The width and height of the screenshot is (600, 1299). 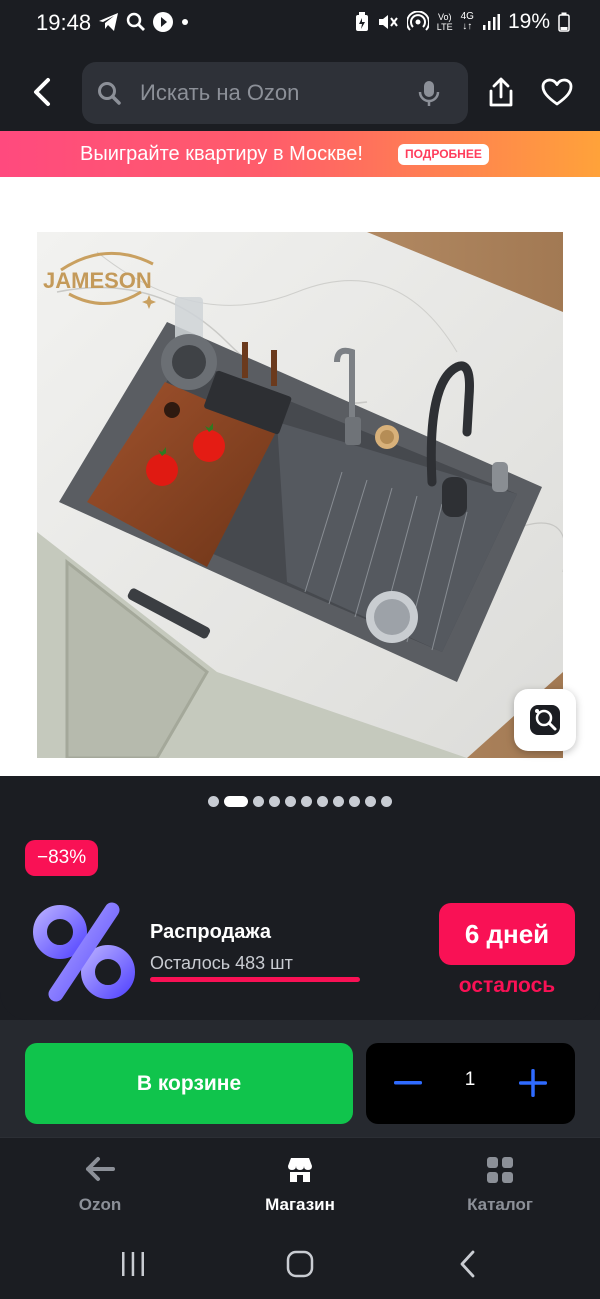 I want to click on sale-remaining: Осталось 483 шт, so click(x=221, y=963).